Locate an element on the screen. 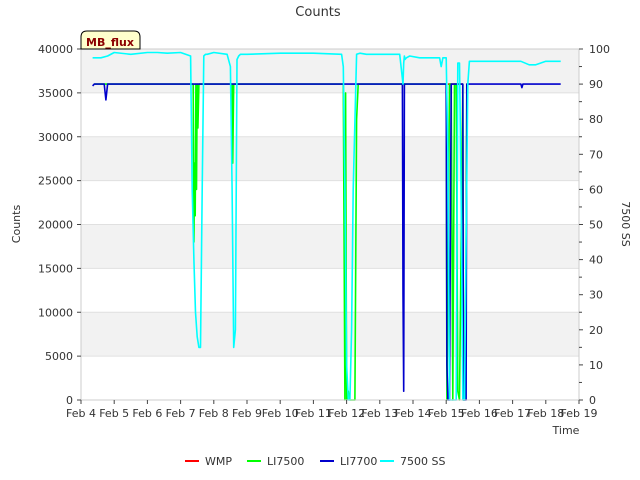 Image resolution: width=640 pixels, height=480 pixels. x-tick-label: Feb 11 is located at coordinates (313, 413).